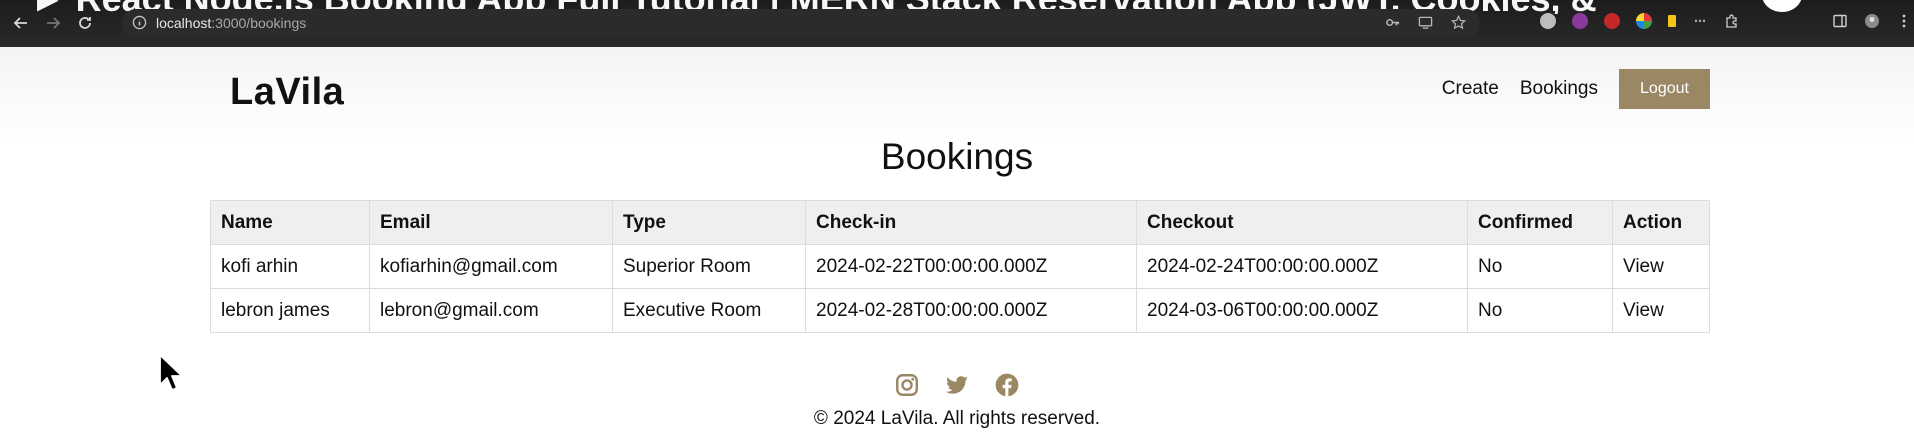 The image size is (1914, 440). Describe the element at coordinates (1559, 89) in the screenshot. I see `nav-bookings-link: Bookings` at that location.